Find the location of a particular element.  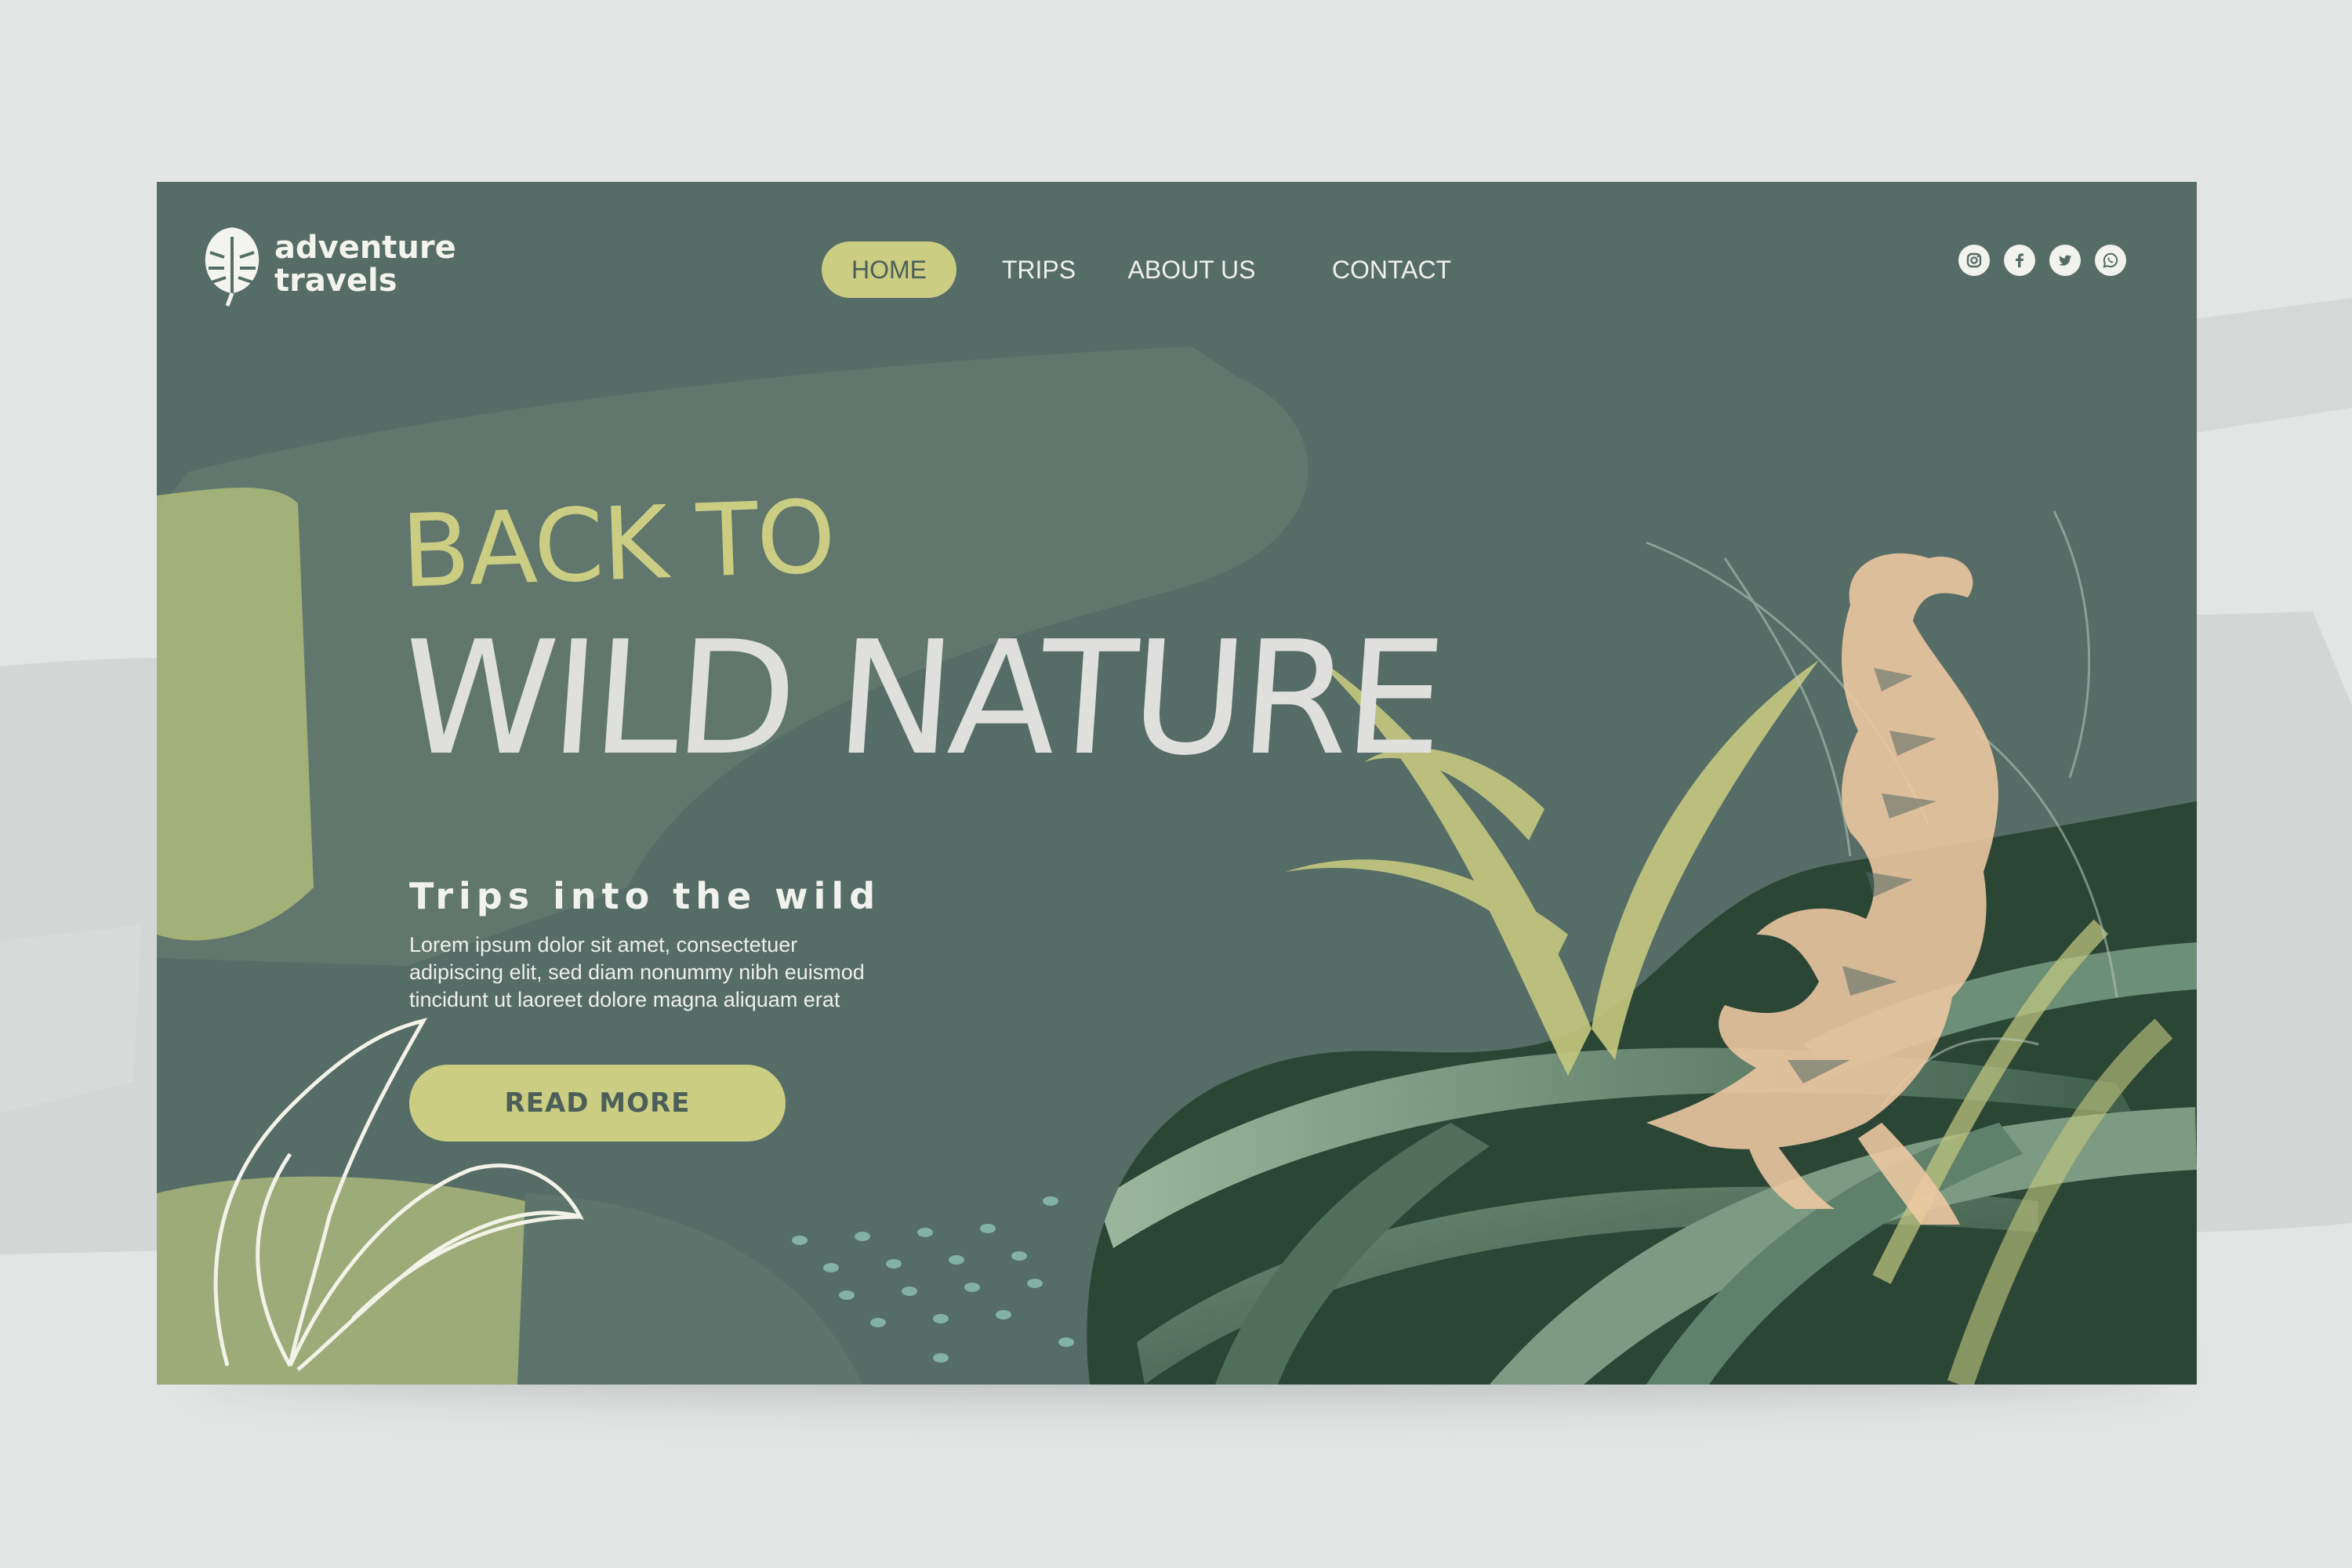

nav-about-us: ABOUT US is located at coordinates (1192, 269).